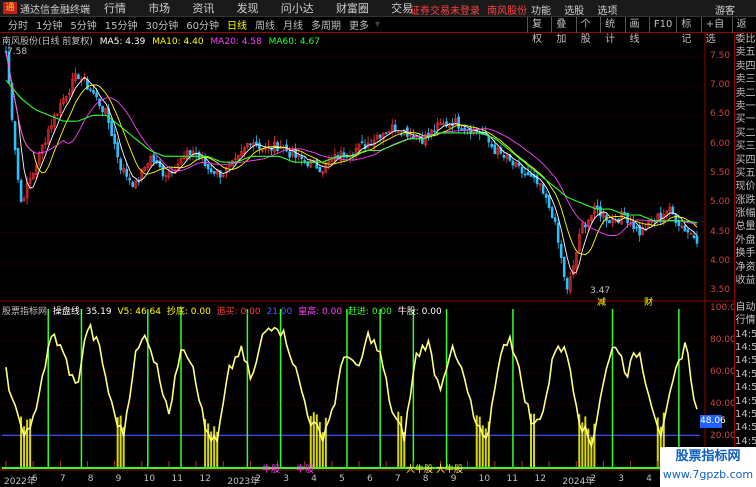 The width and height of the screenshot is (756, 487). I want to click on chevron-down-icon: ▾, so click(377, 24).